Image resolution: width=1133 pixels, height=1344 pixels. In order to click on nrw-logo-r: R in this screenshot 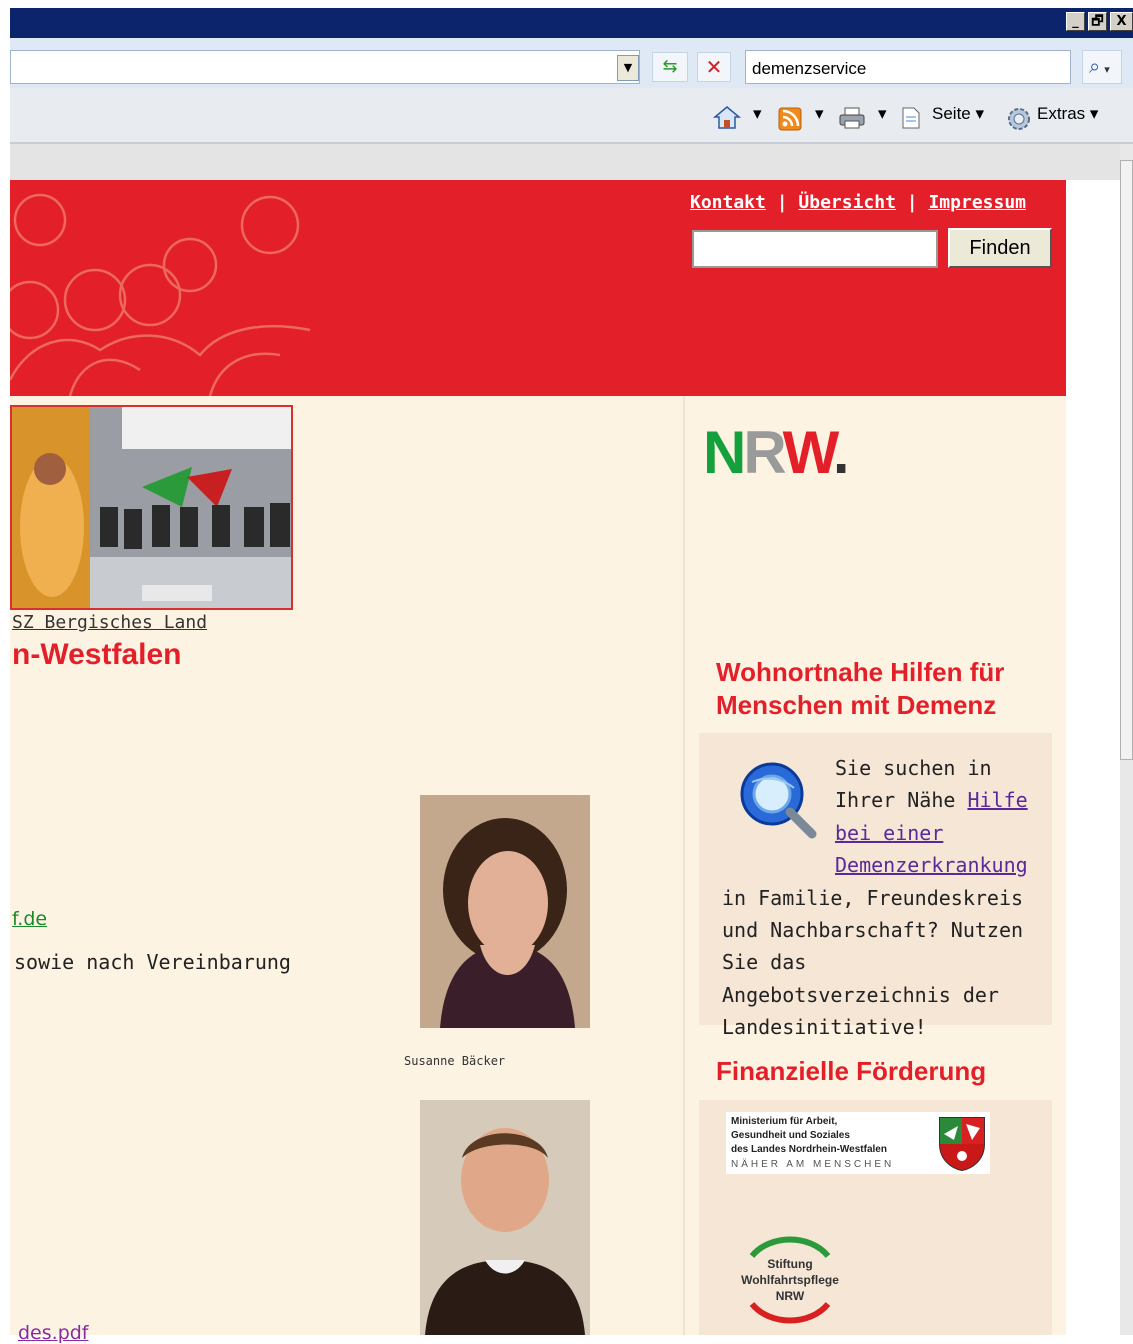, I will do `click(764, 452)`.